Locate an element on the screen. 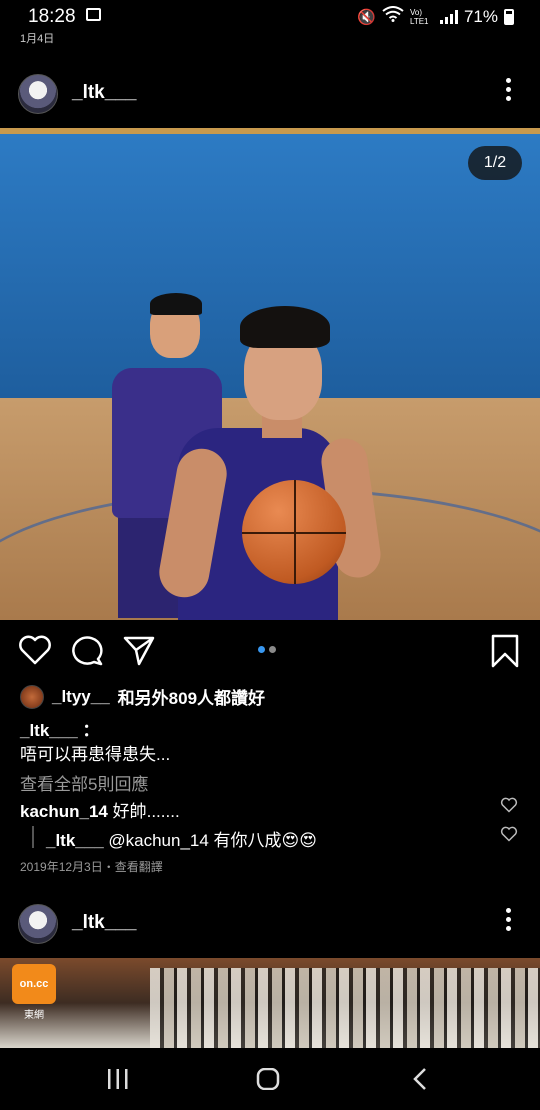  gallery-notification-icon is located at coordinates (93, 14).